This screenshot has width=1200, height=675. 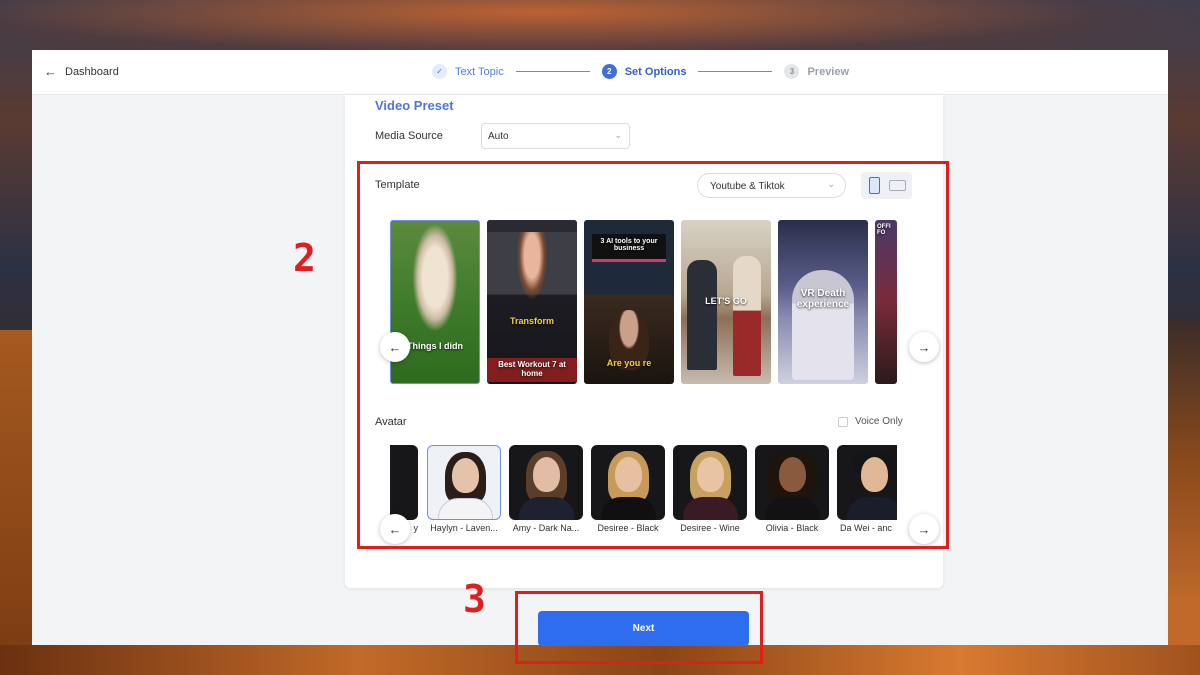 What do you see at coordinates (555, 136) in the screenshot?
I see `media-source-select: Auto ⌄` at bounding box center [555, 136].